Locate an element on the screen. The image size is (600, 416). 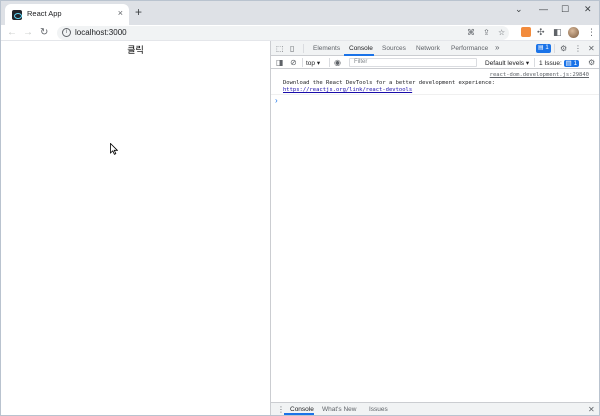
source-link: react-dom.development.js:29840 is located at coordinates (539, 75).